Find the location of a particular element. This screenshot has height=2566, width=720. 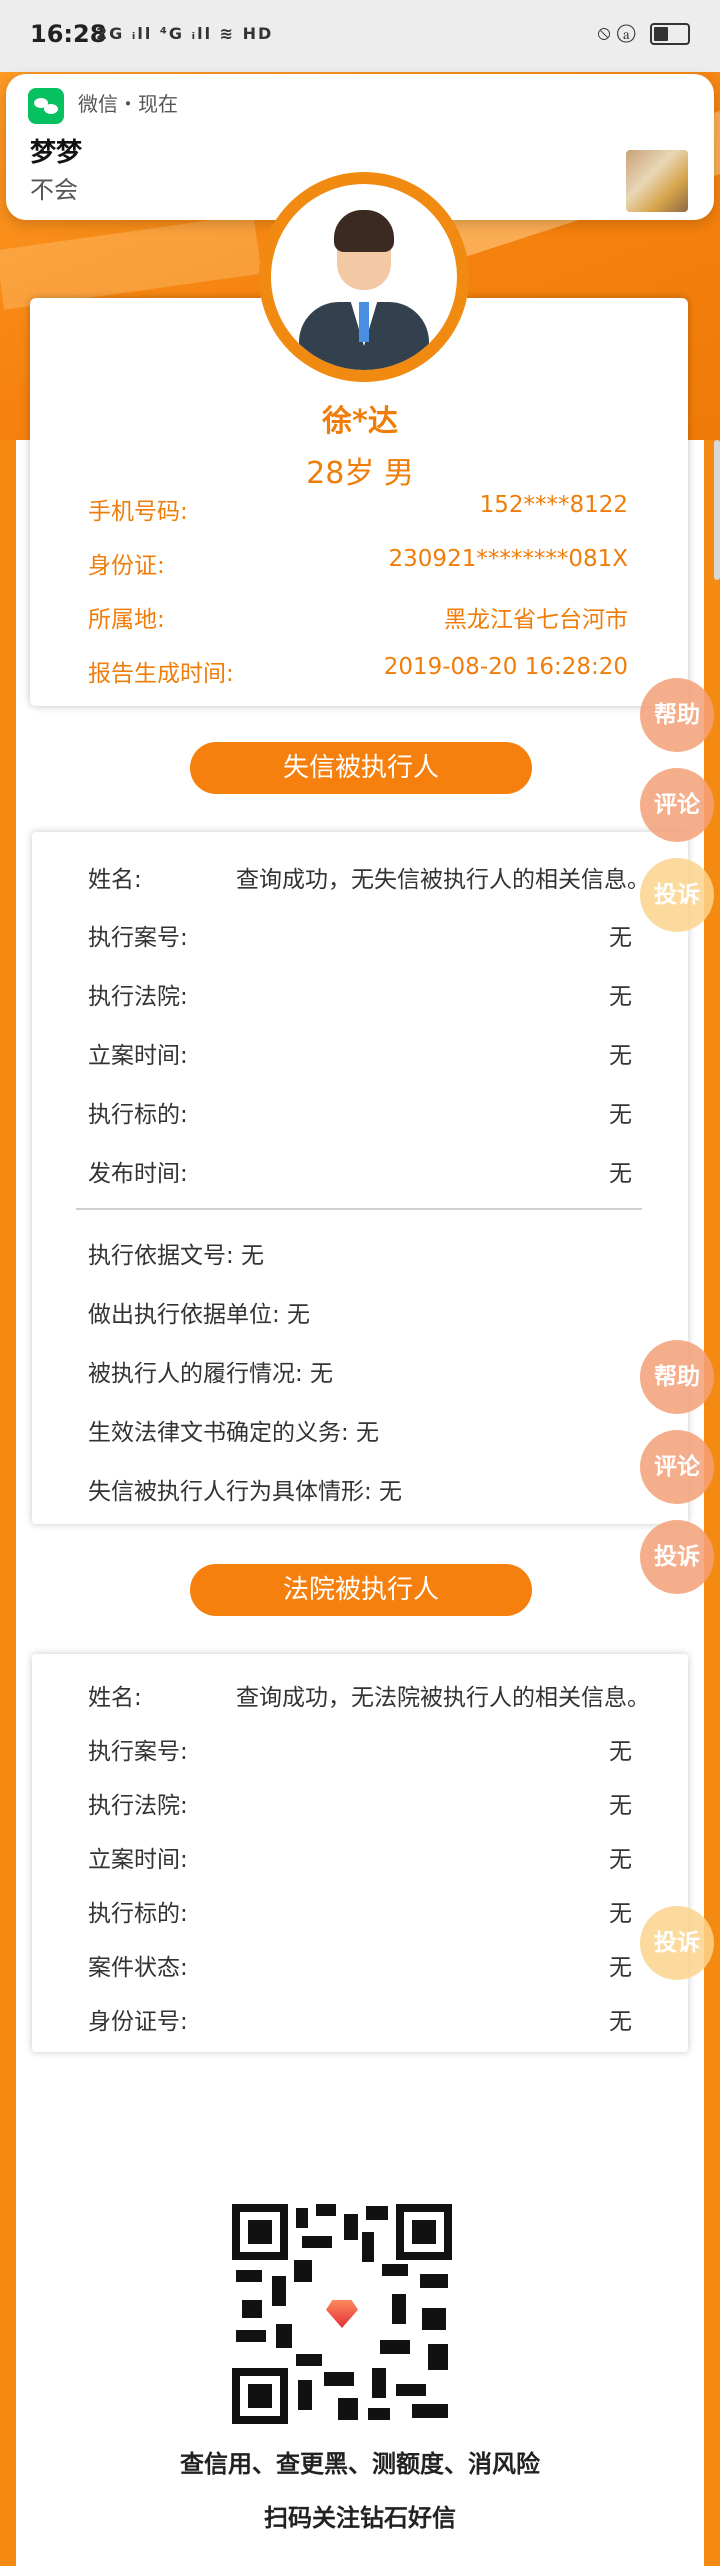

s1-row: 执行法院: 无 is located at coordinates (360, 994).